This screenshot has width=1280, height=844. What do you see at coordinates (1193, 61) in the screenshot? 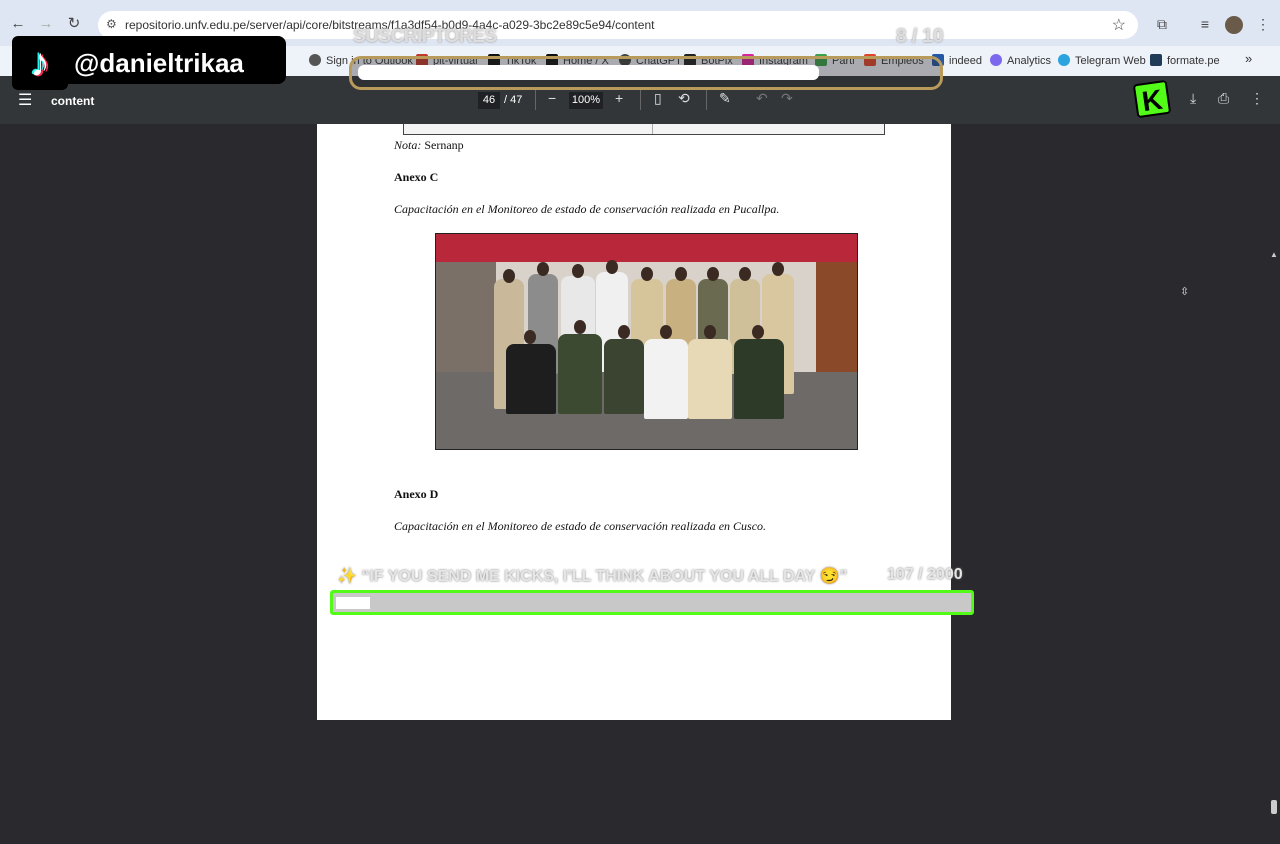
I see `bookmark-label: formate.pe` at bounding box center [1193, 61].